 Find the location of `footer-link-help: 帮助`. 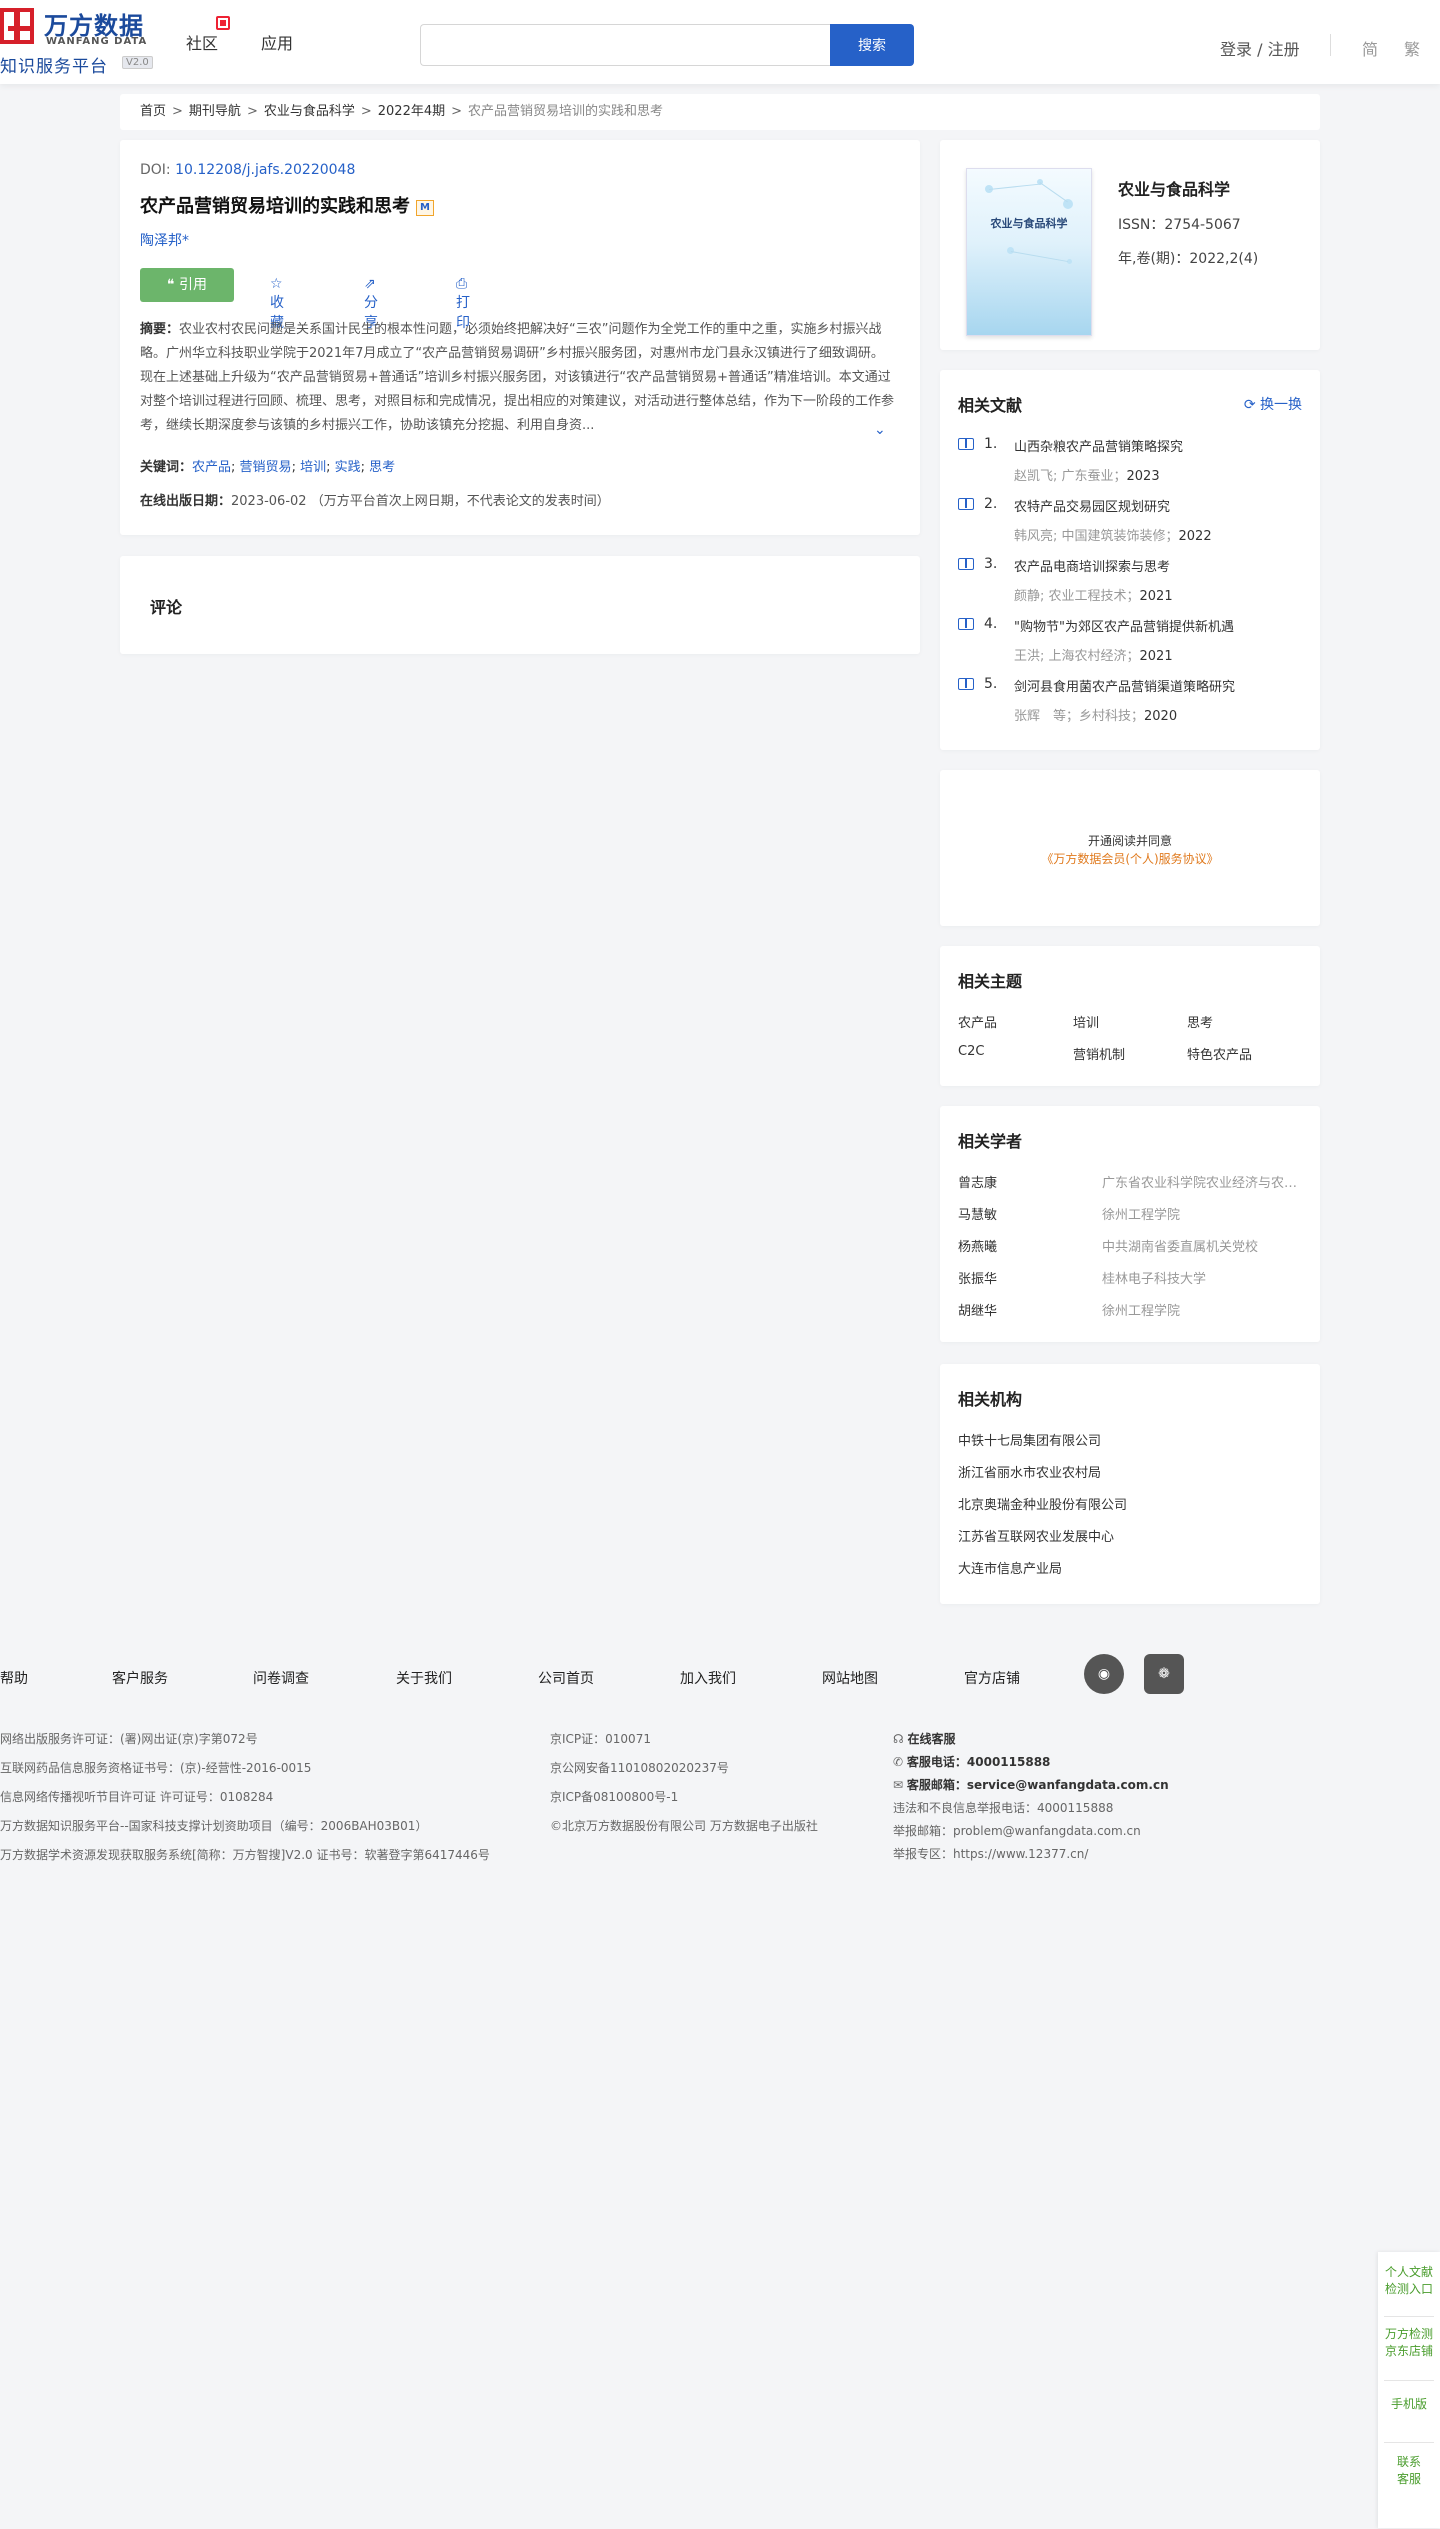

footer-link-help: 帮助 is located at coordinates (14, 1678).